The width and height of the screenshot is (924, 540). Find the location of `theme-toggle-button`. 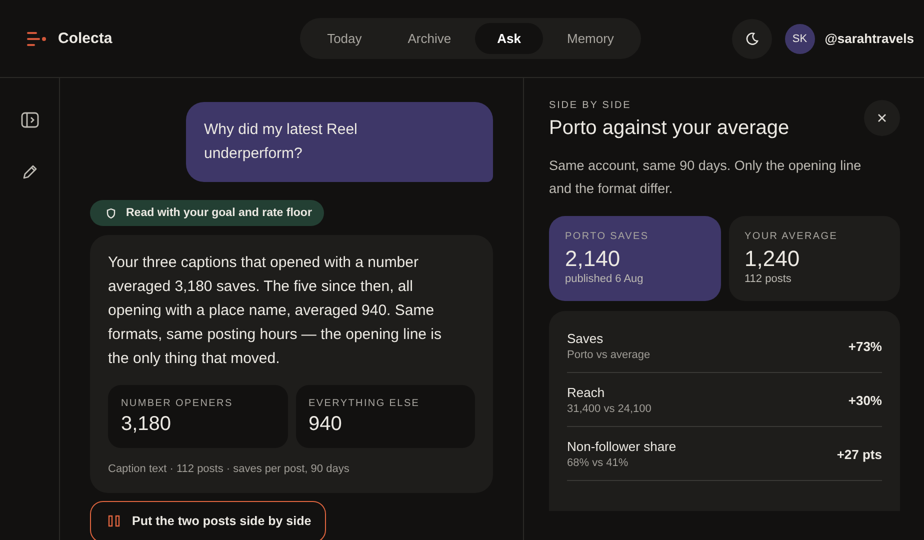

theme-toggle-button is located at coordinates (752, 38).